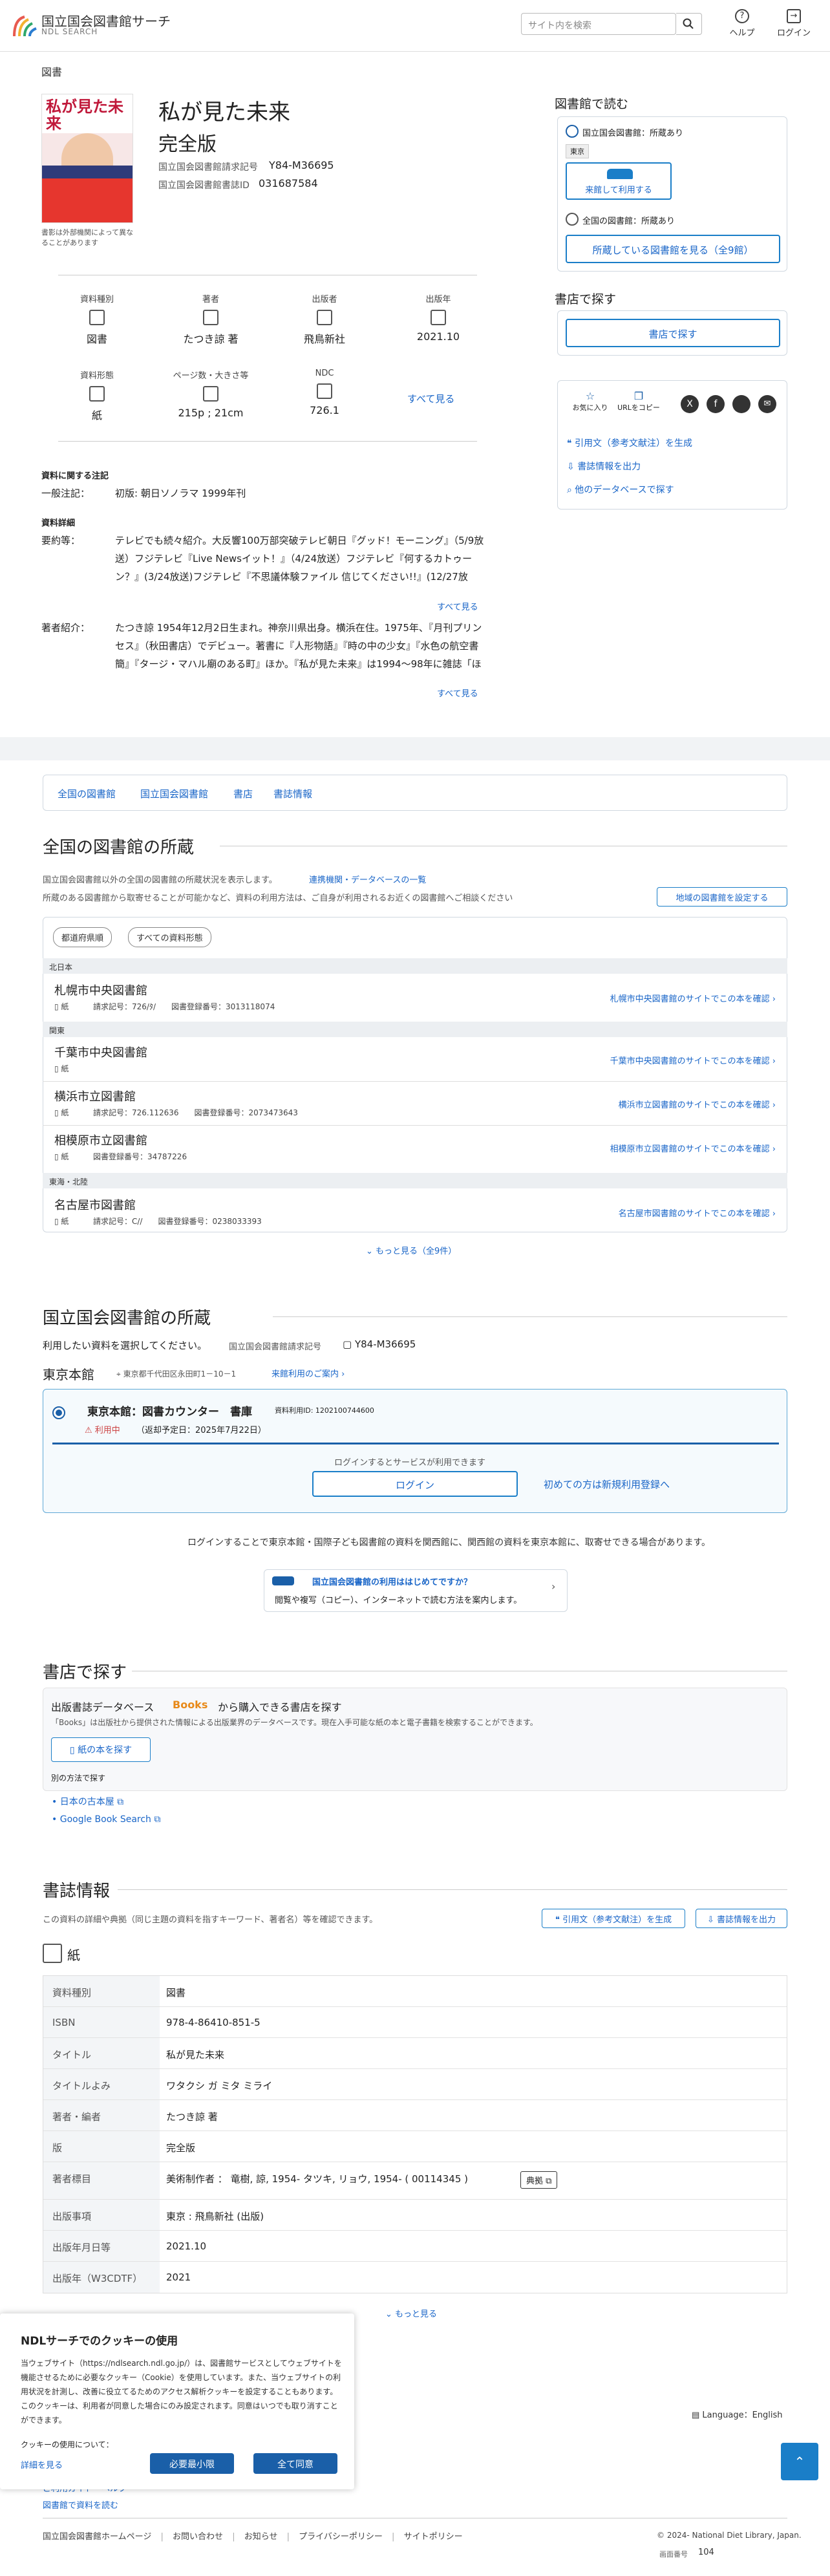  I want to click on library-link: 相模原市立図書館のサイトでこの本を確認 ›, so click(653, 1148).